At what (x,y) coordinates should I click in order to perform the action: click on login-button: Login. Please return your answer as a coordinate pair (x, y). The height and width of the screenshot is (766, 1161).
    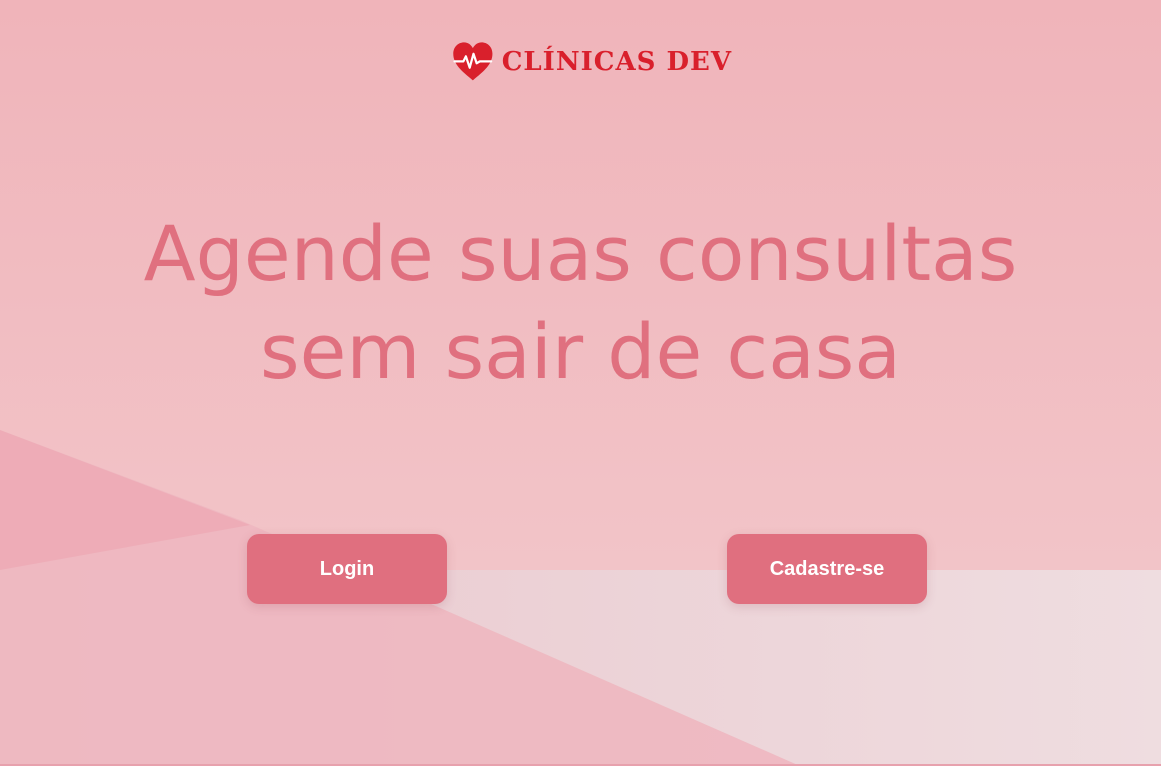
    Looking at the image, I should click on (347, 569).